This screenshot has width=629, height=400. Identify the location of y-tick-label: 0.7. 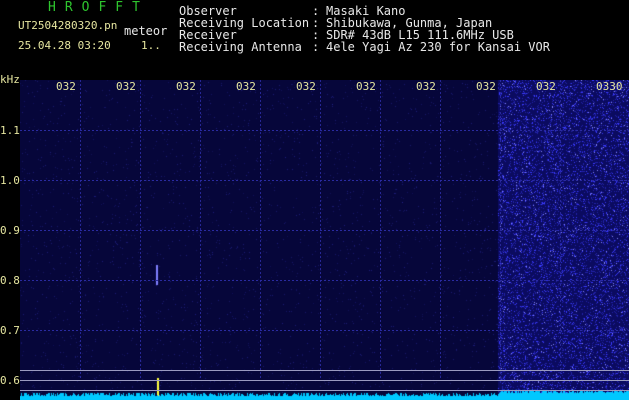
(10, 330).